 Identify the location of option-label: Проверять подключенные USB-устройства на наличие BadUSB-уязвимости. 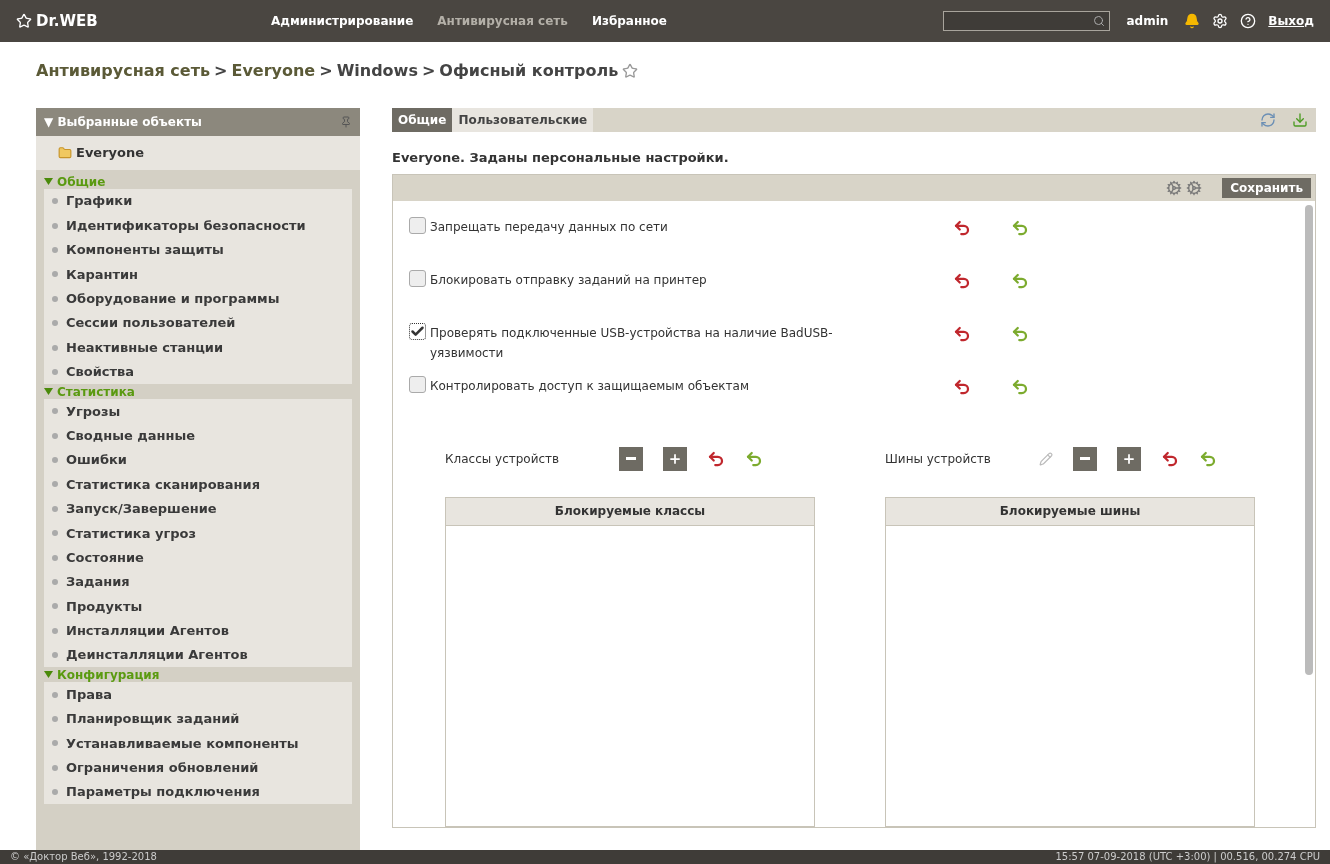
(665, 342).